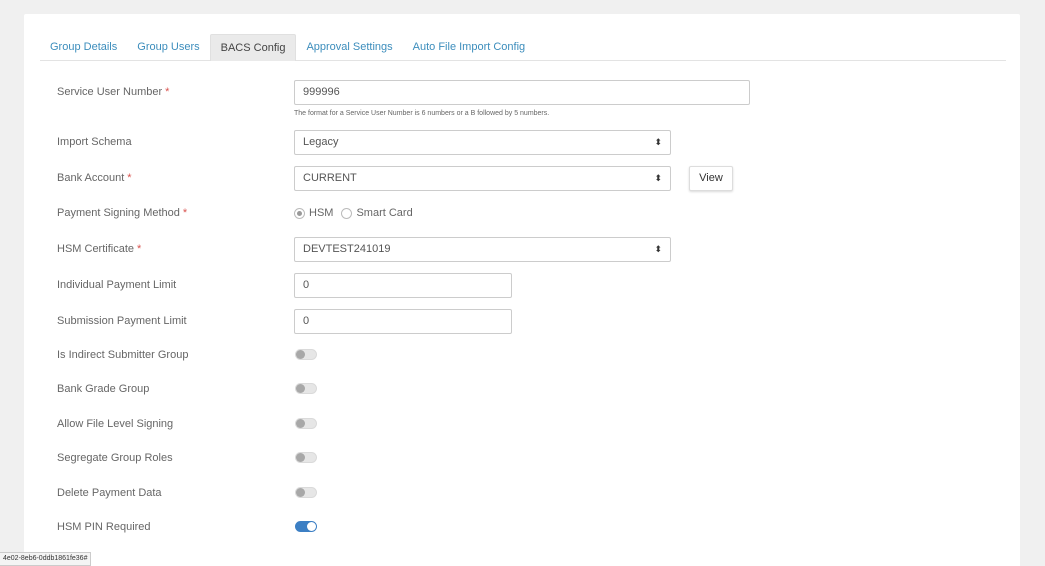 The height and width of the screenshot is (566, 1045). I want to click on radio-smart-card-label: Smart Card, so click(384, 213).